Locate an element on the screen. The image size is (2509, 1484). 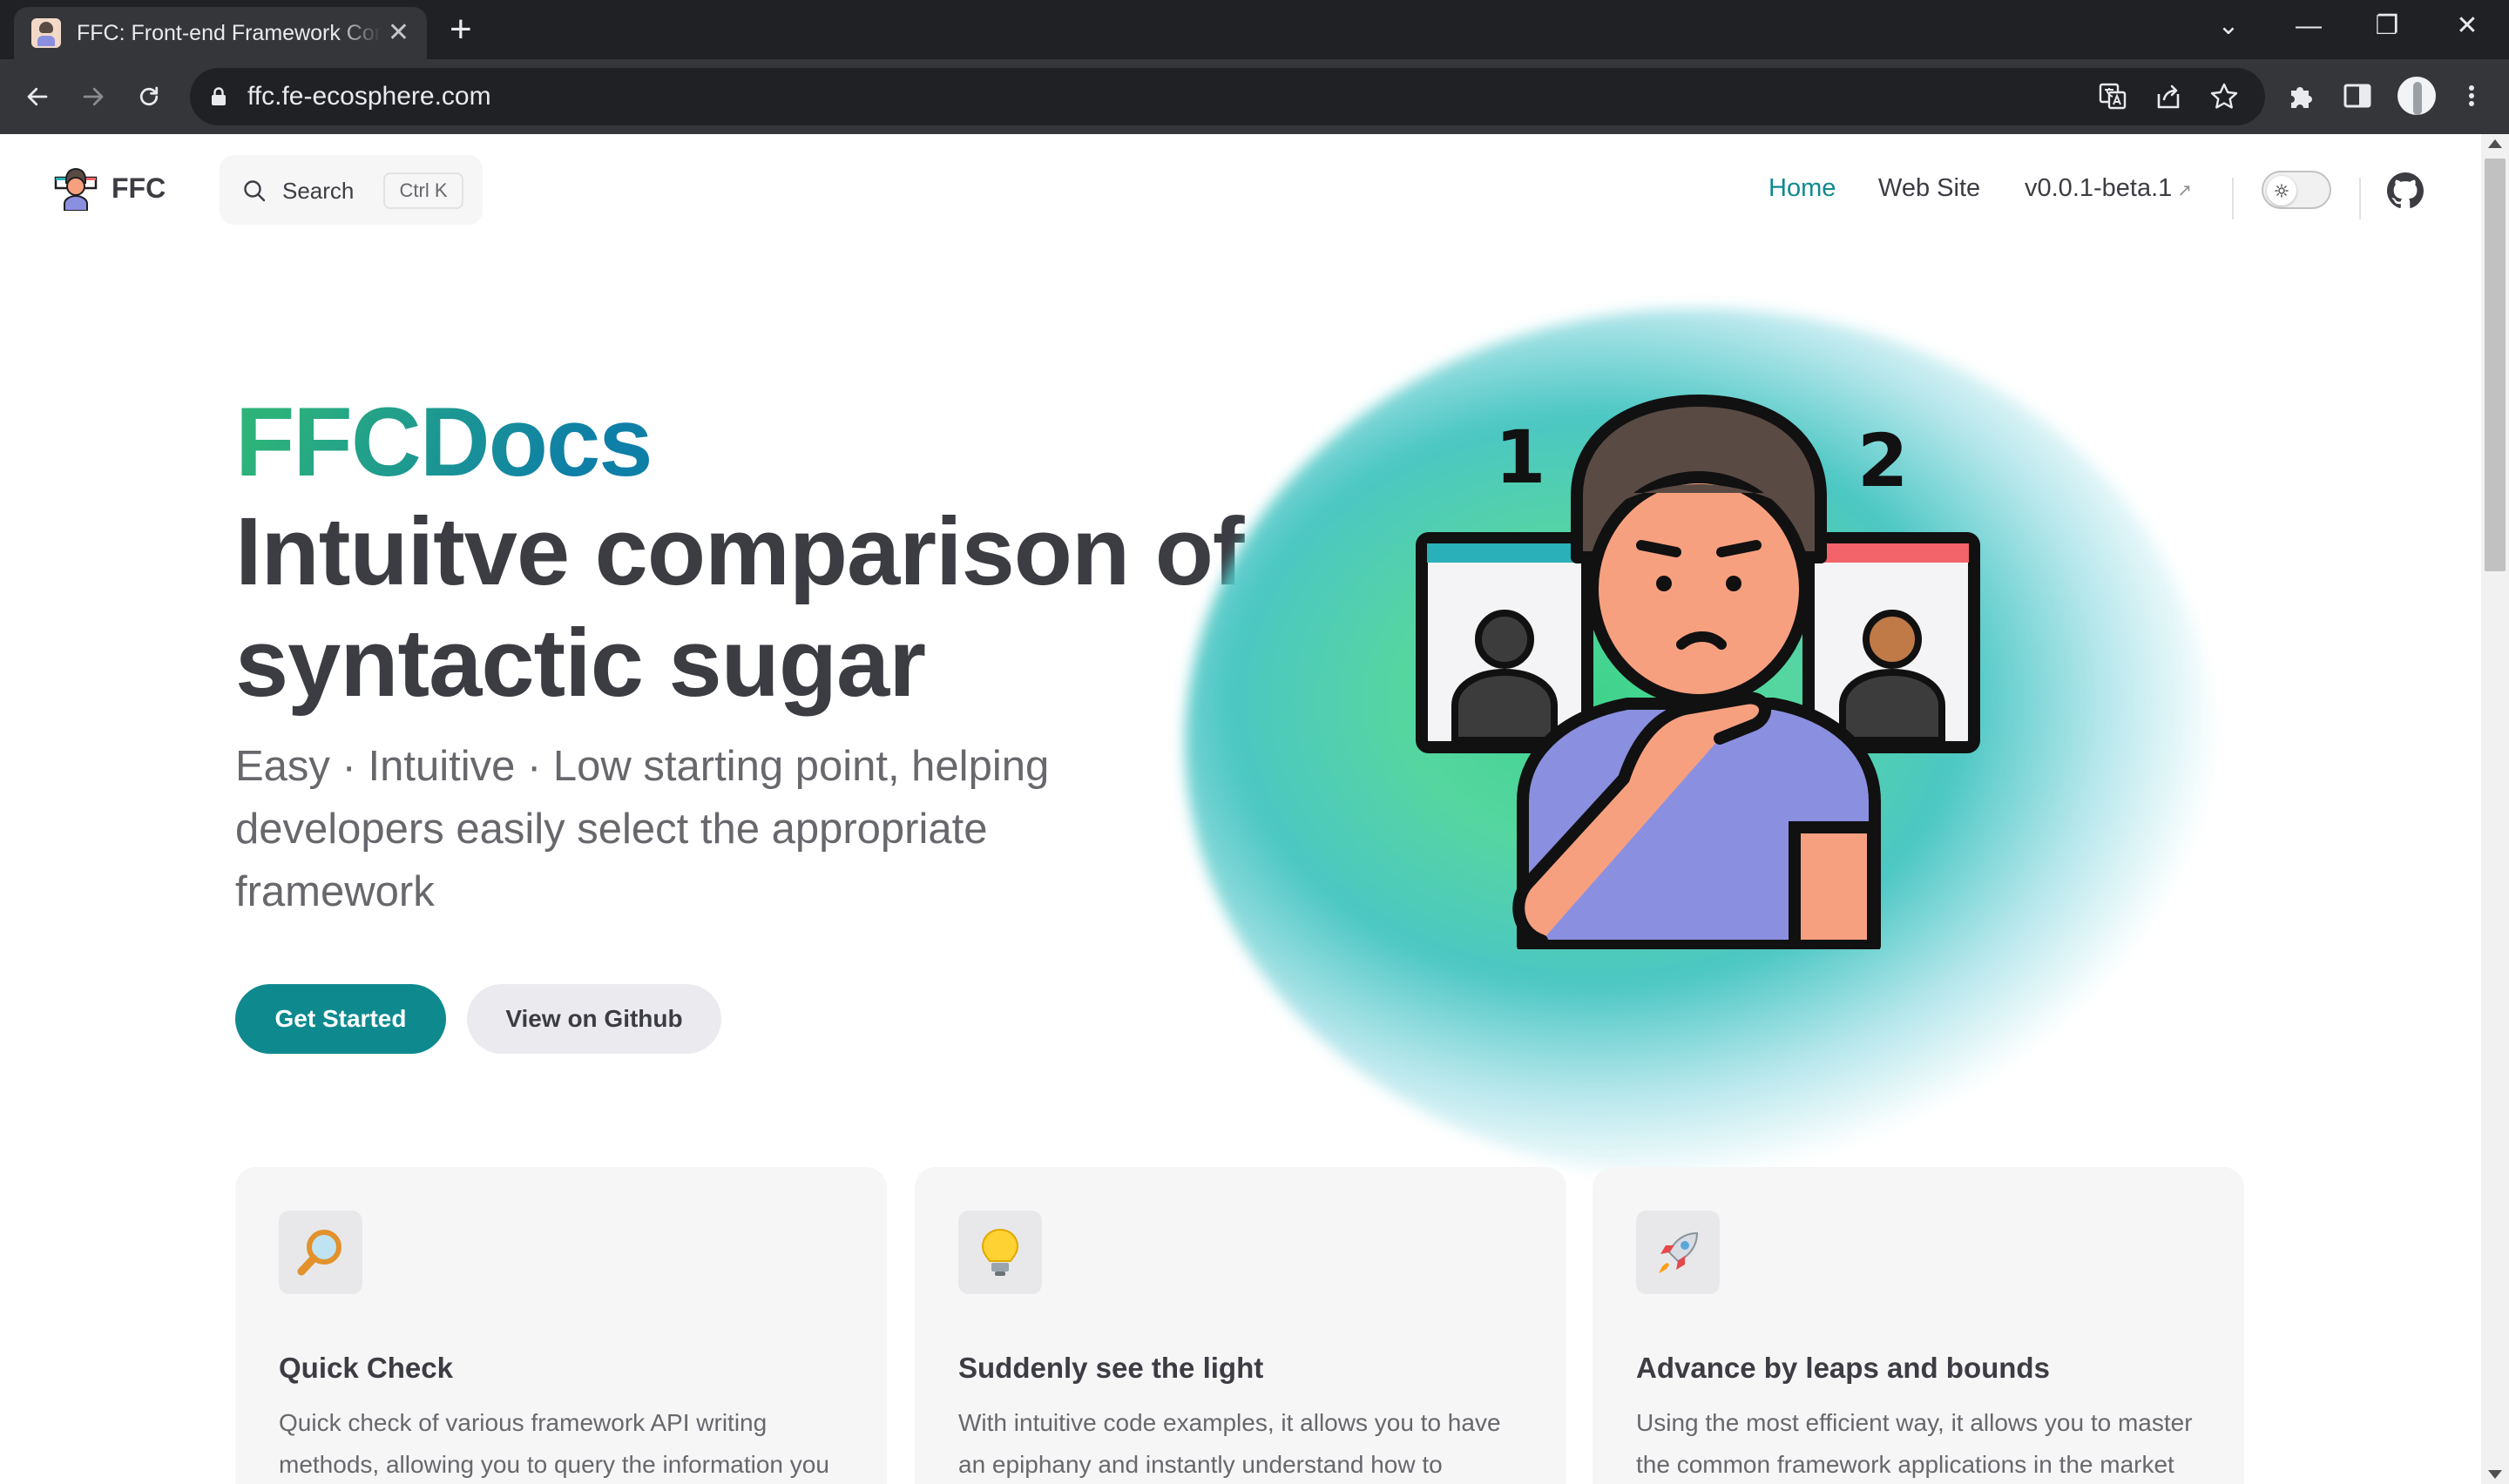
lightbulb-icon is located at coordinates (1000, 1252).